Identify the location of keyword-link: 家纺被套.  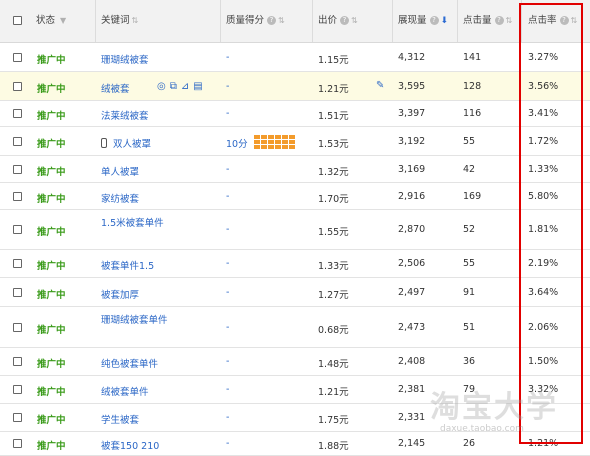
(120, 198).